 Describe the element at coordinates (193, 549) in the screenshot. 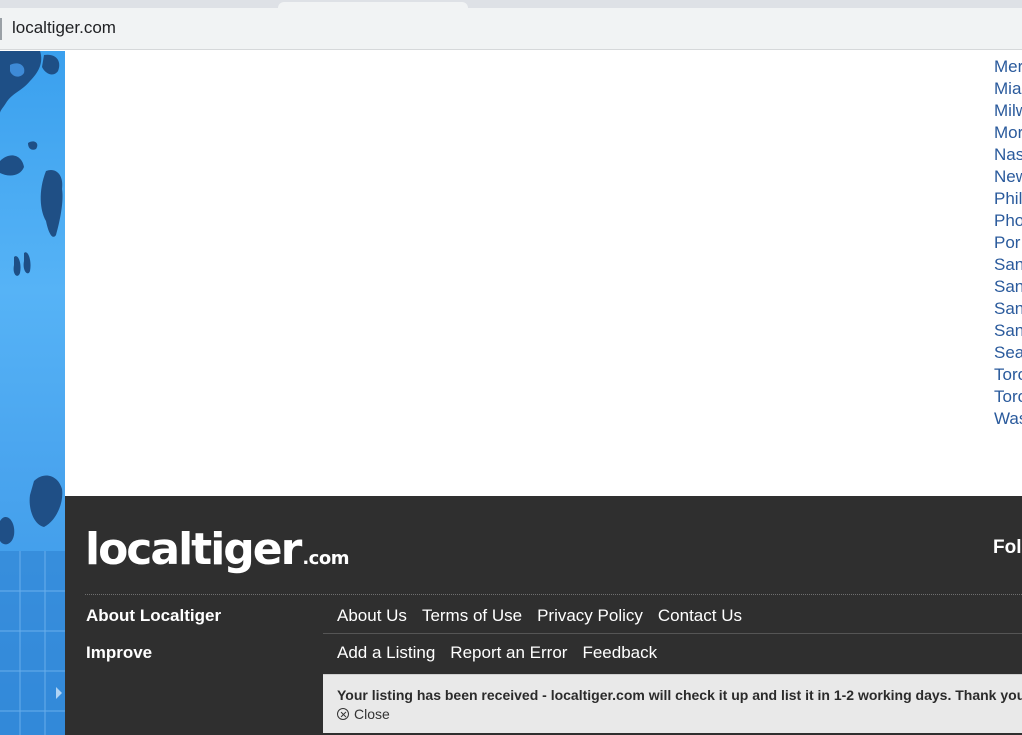

I see `logo-name: localtiger` at that location.